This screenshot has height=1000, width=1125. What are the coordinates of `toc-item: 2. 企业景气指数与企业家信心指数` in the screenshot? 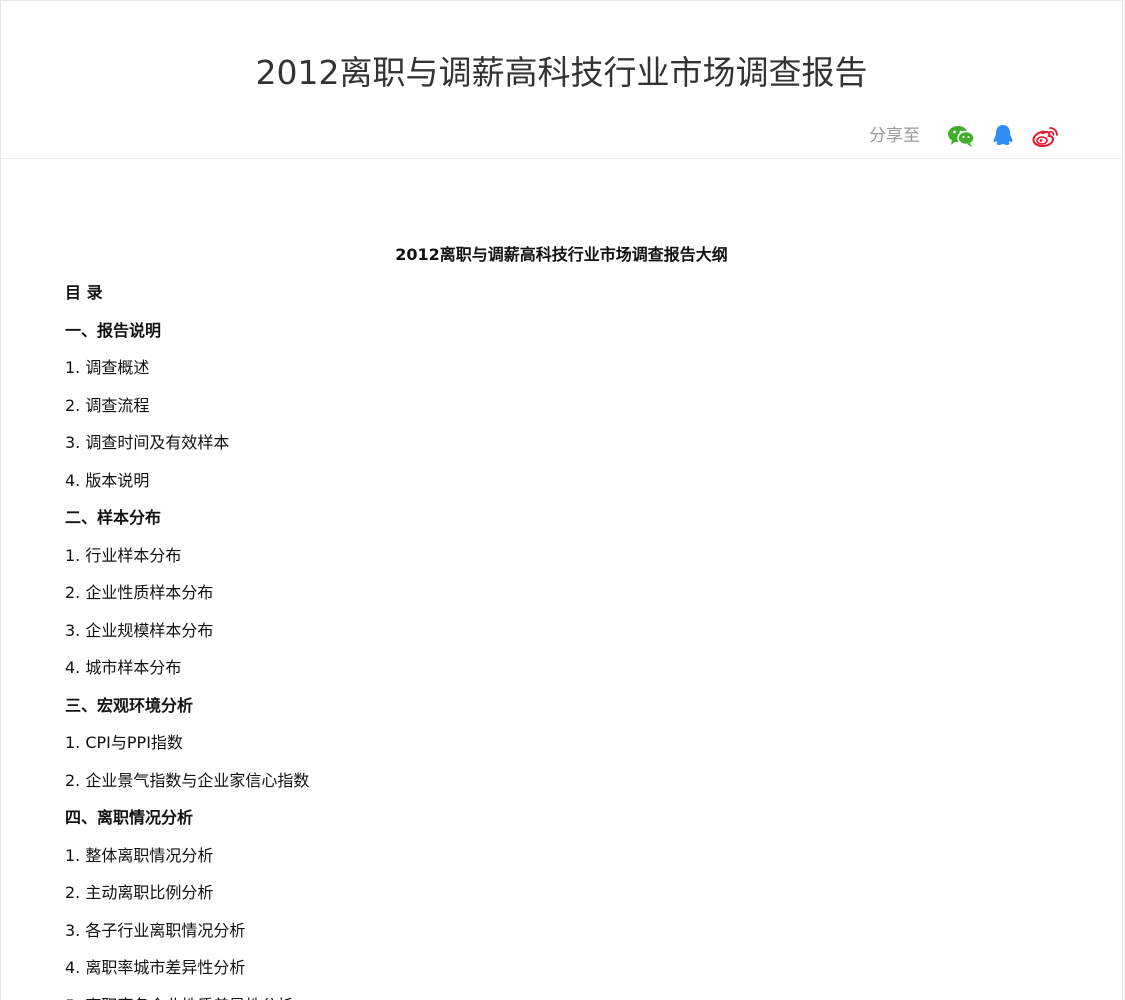 It's located at (187, 780).